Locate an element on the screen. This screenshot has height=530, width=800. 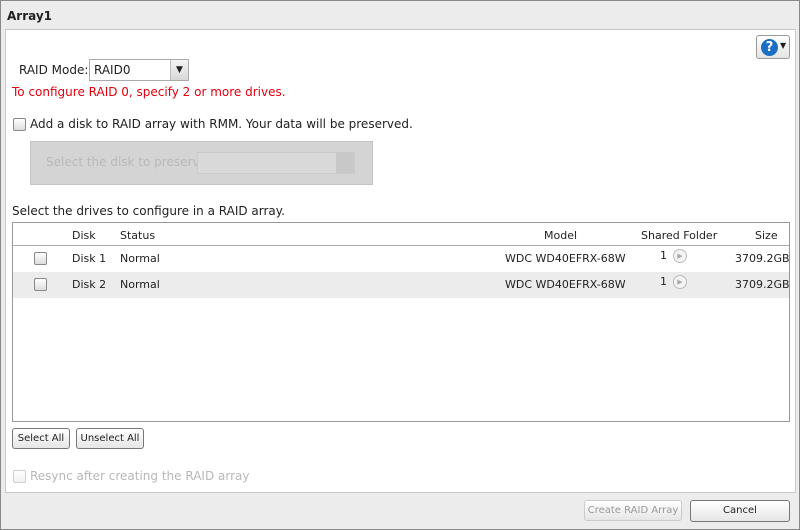
disk-cell: Disk 1 is located at coordinates (89, 258).